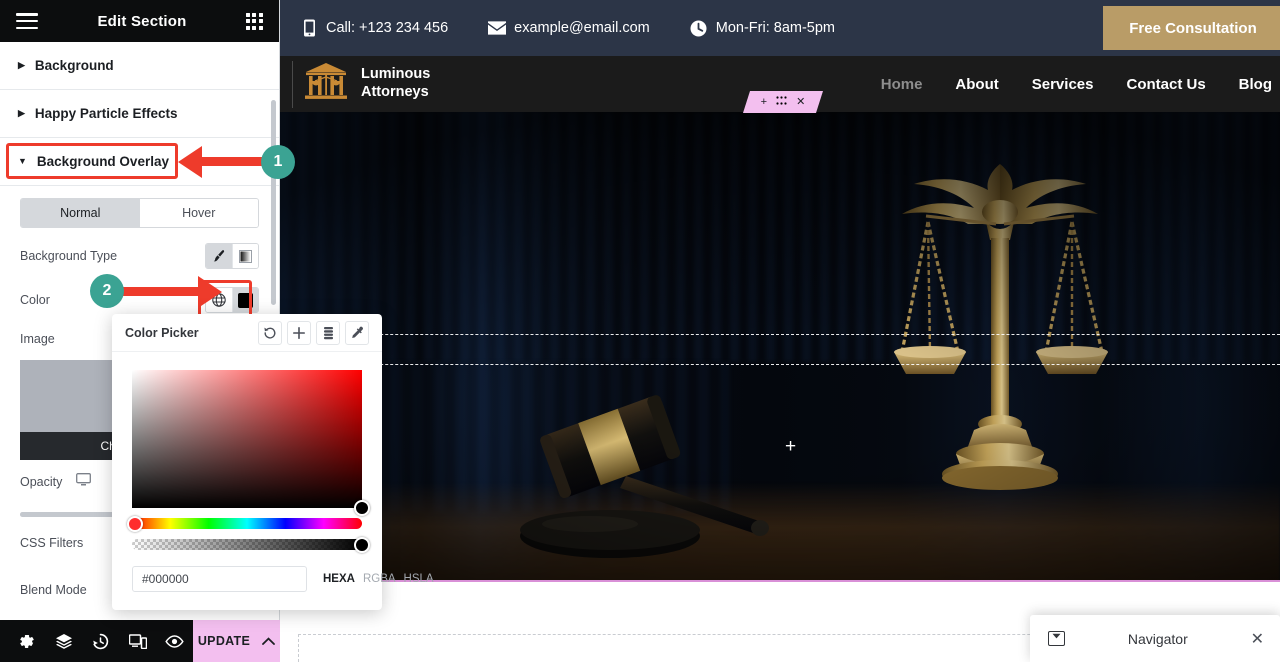 The width and height of the screenshot is (1280, 662). What do you see at coordinates (780, 334) in the screenshot?
I see `section-selection-line-top` at bounding box center [780, 334].